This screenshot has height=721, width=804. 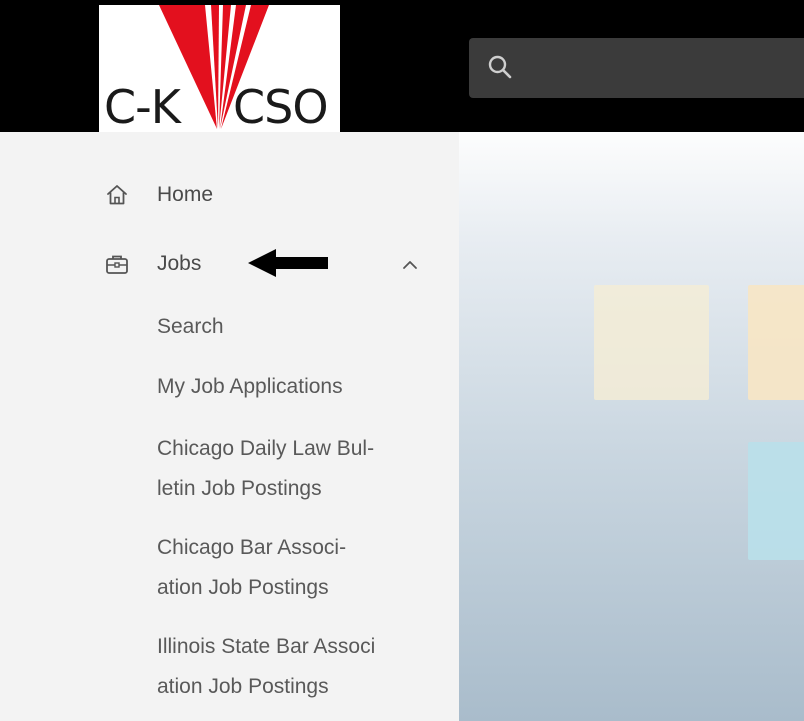 I want to click on subitem-line: Search, so click(x=190, y=326).